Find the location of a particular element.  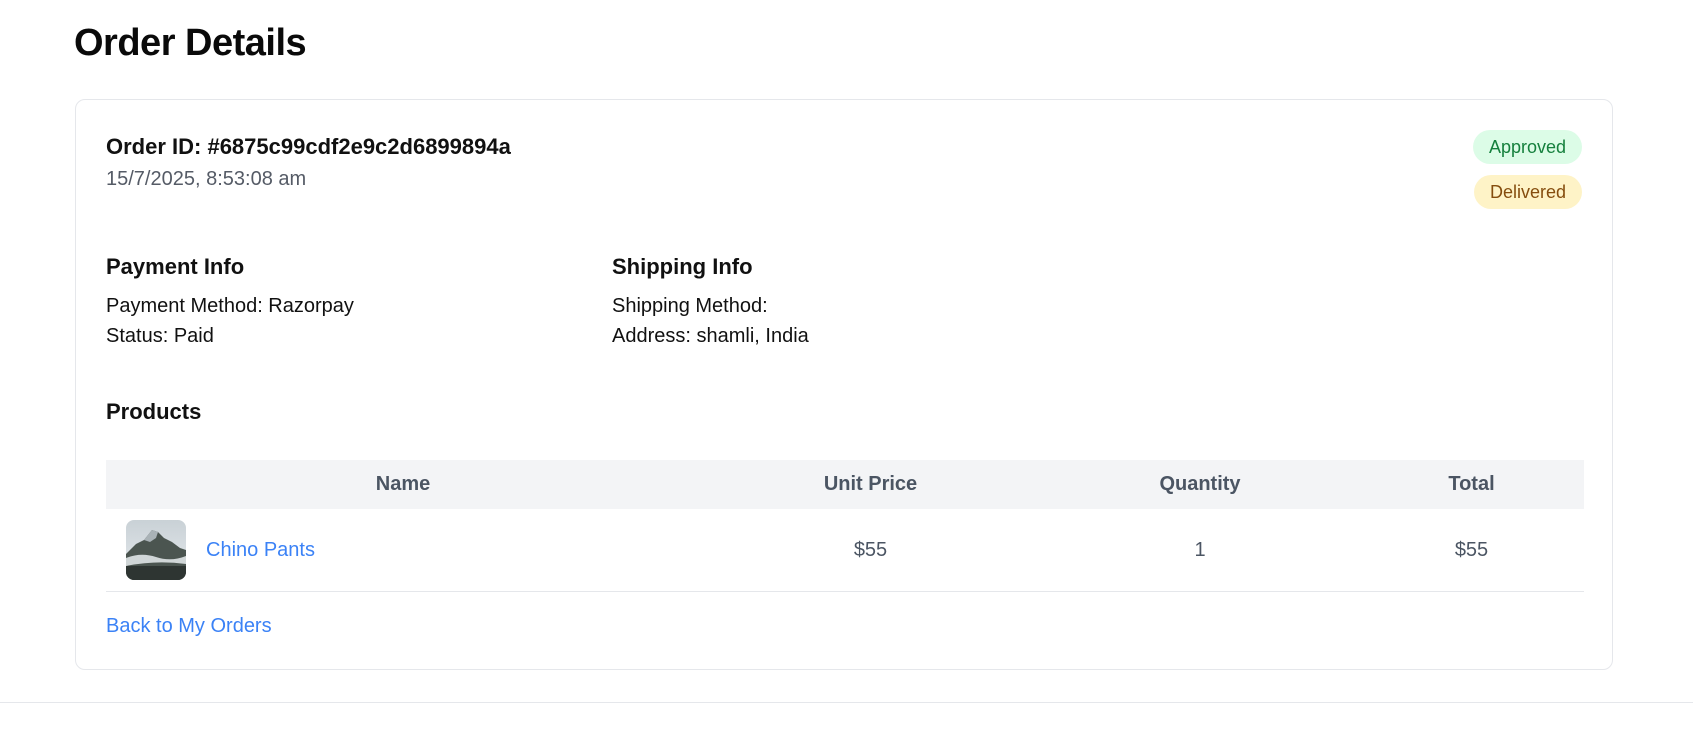

order-id: Order ID: #6875c99cdf2e9c2d6899894a is located at coordinates (308, 146).